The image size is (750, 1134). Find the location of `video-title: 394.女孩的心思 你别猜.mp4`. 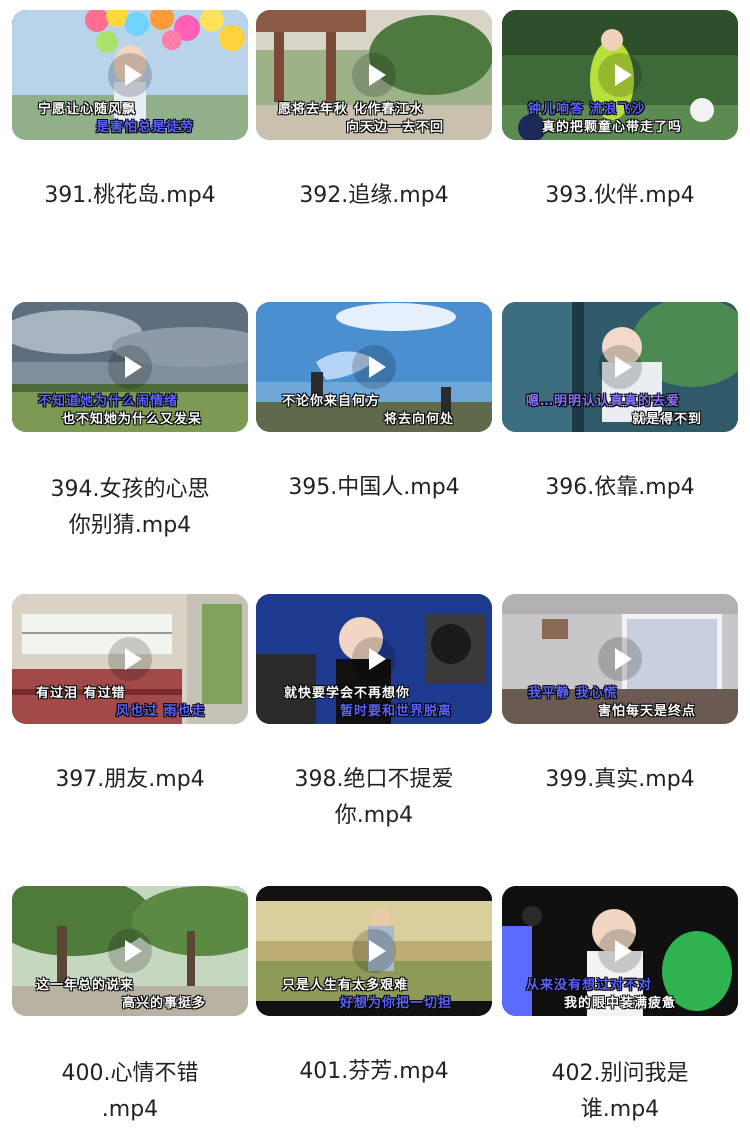

video-title: 394.女孩的心思 你别猜.mp4 is located at coordinates (130, 508).